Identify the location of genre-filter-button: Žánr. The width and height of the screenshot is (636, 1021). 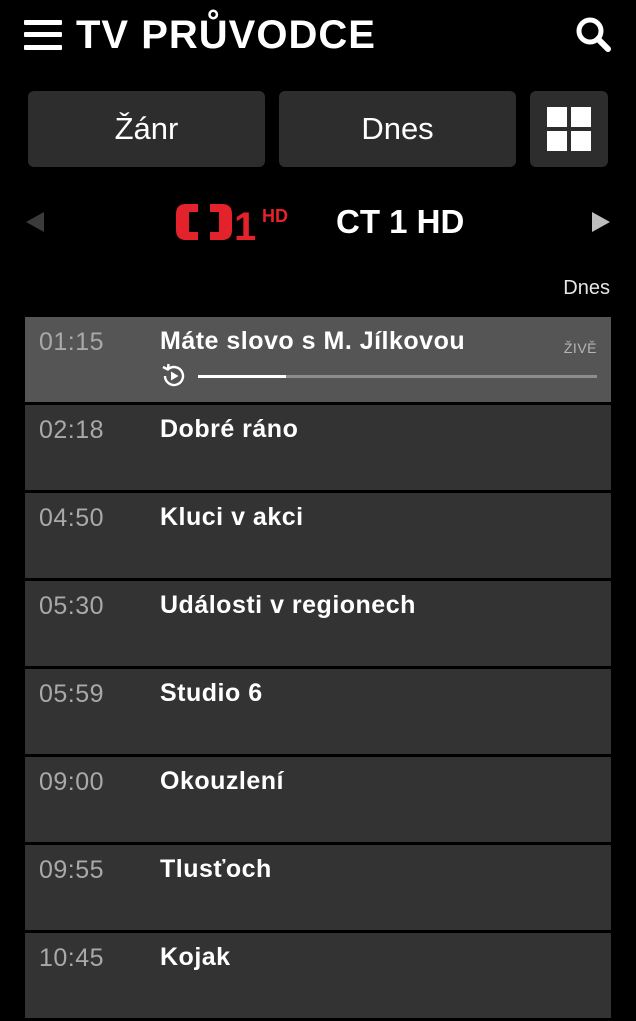
(146, 129).